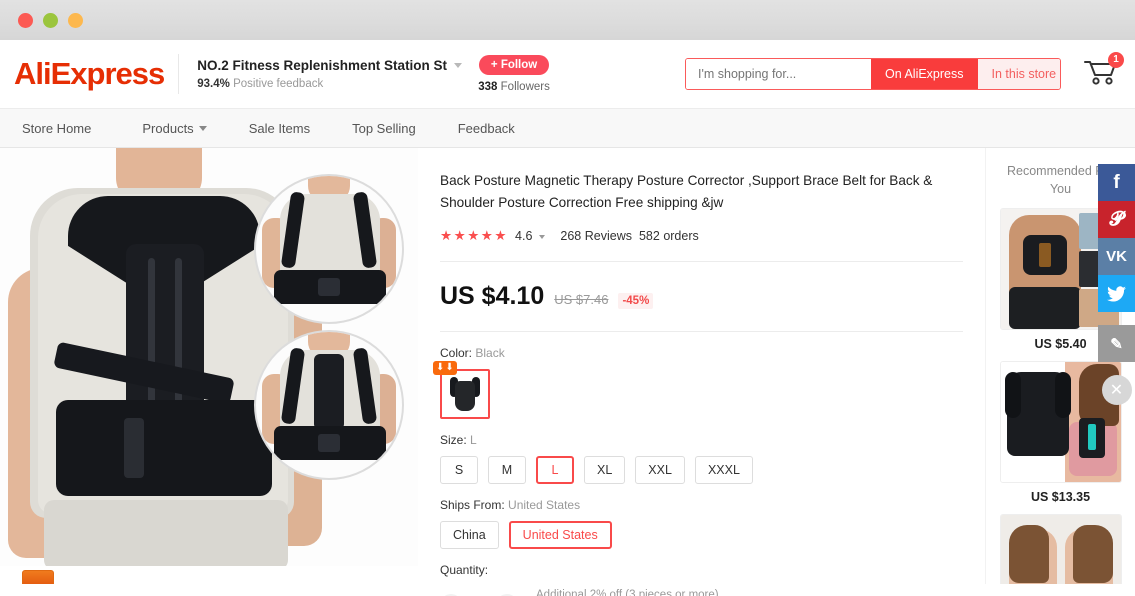 This screenshot has width=1135, height=596. Describe the element at coordinates (581, 300) in the screenshot. I see `original-price: US $7.46` at that location.